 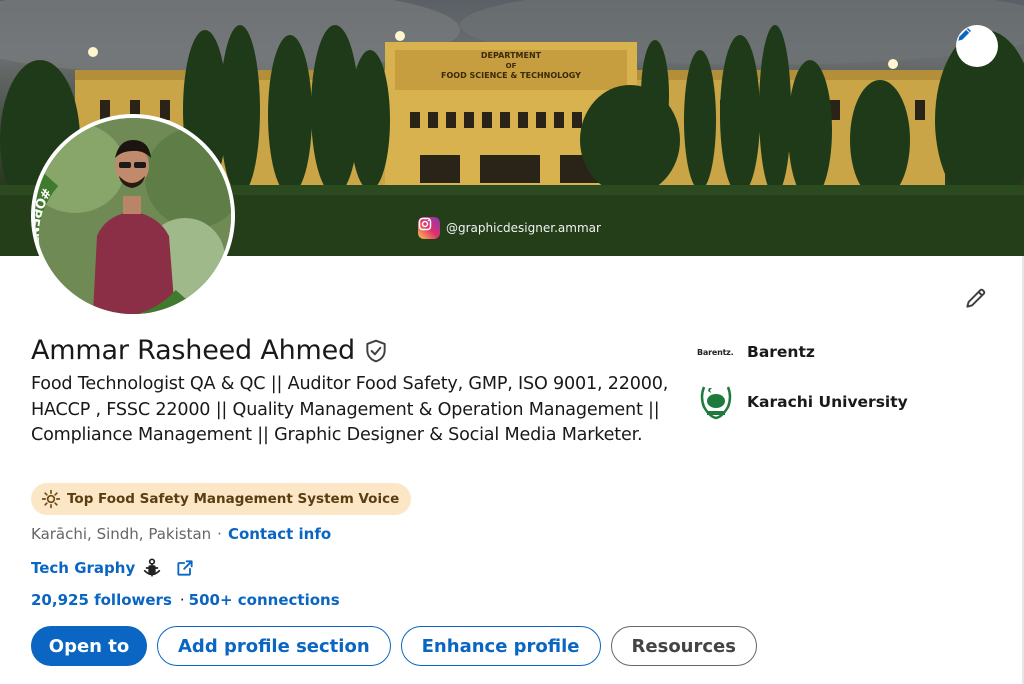 I want to click on connections-link: 500+ connections, so click(x=264, y=600).